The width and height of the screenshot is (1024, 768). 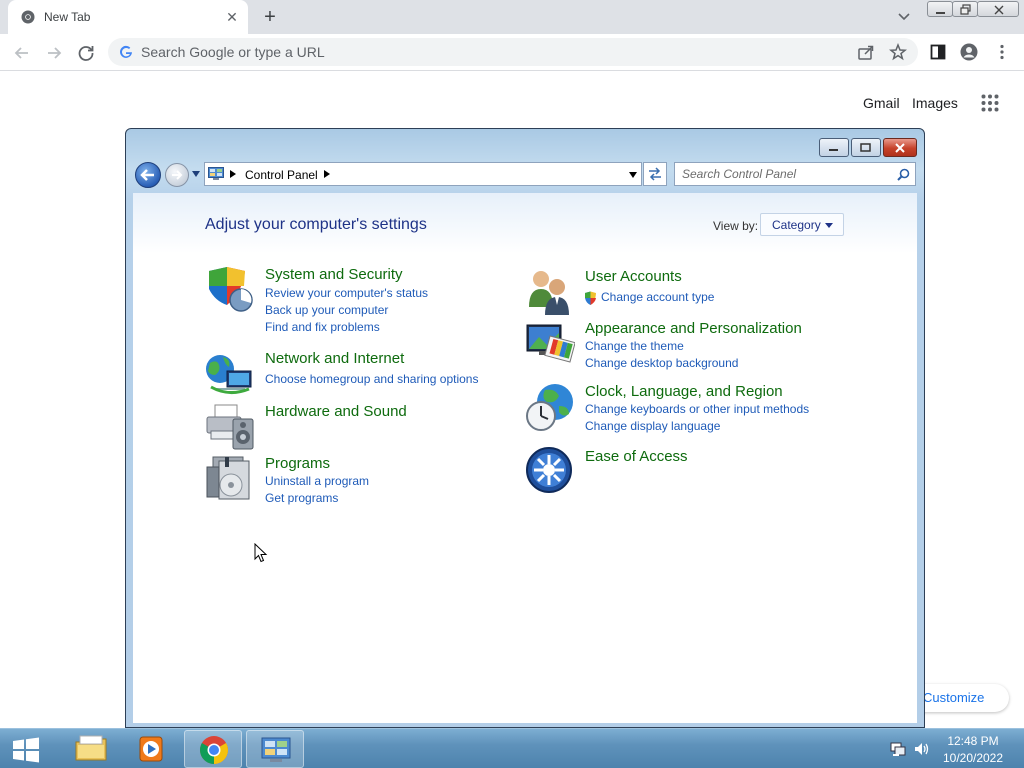 I want to click on profile-avatar-icon, so click(x=969, y=52).